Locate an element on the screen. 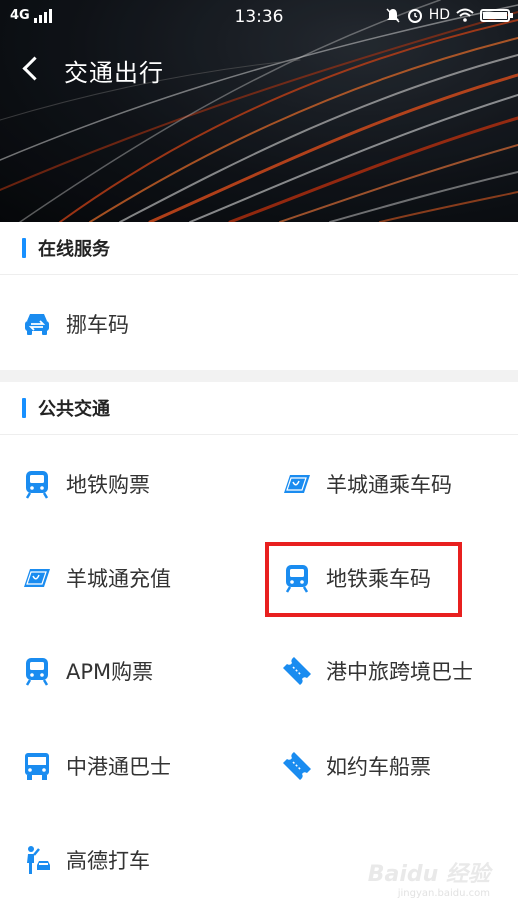 This screenshot has width=518, height=911. battery-icon is located at coordinates (496, 15).